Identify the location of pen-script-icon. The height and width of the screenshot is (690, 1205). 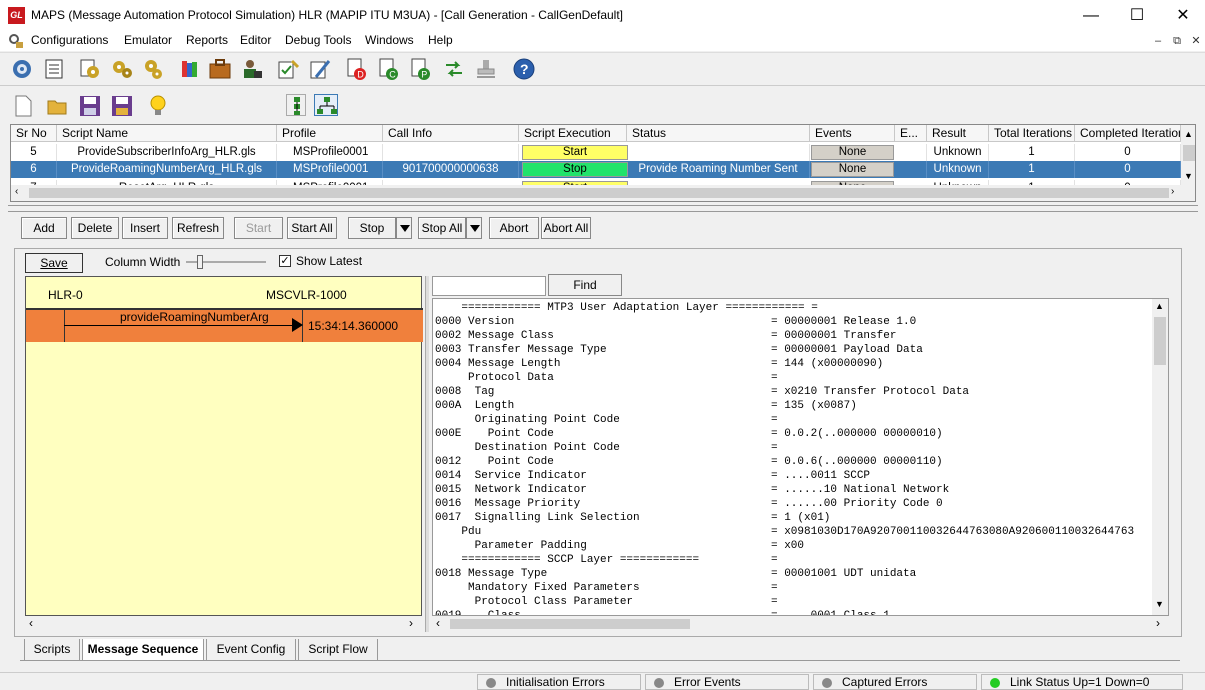
(320, 69).